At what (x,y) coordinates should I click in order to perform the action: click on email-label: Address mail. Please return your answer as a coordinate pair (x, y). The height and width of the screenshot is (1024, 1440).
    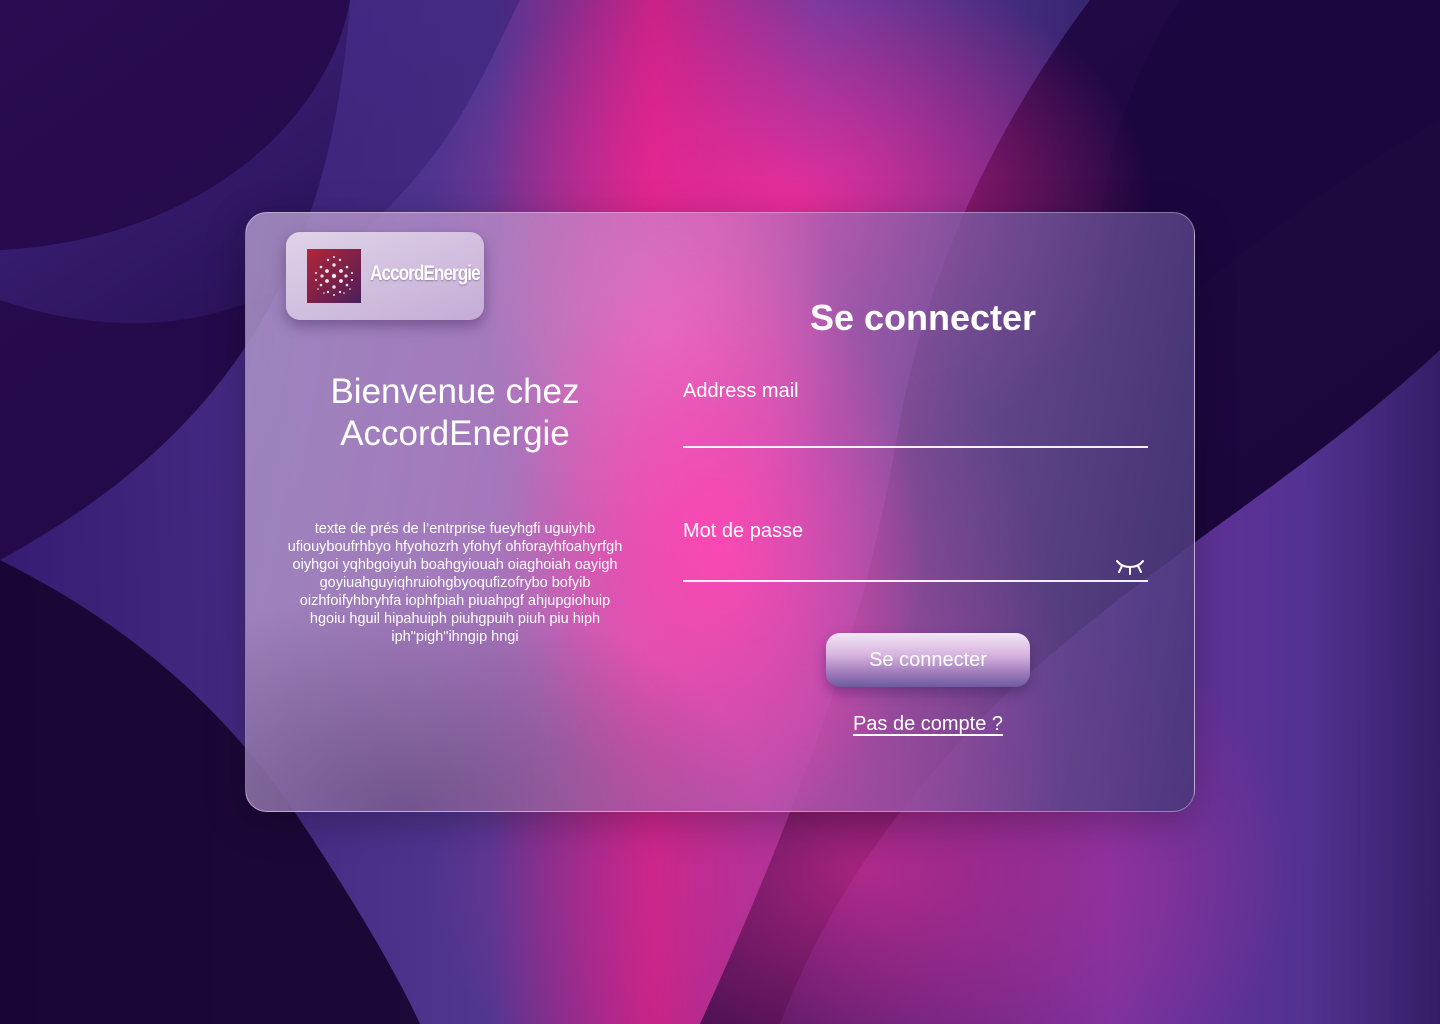
    Looking at the image, I should click on (741, 391).